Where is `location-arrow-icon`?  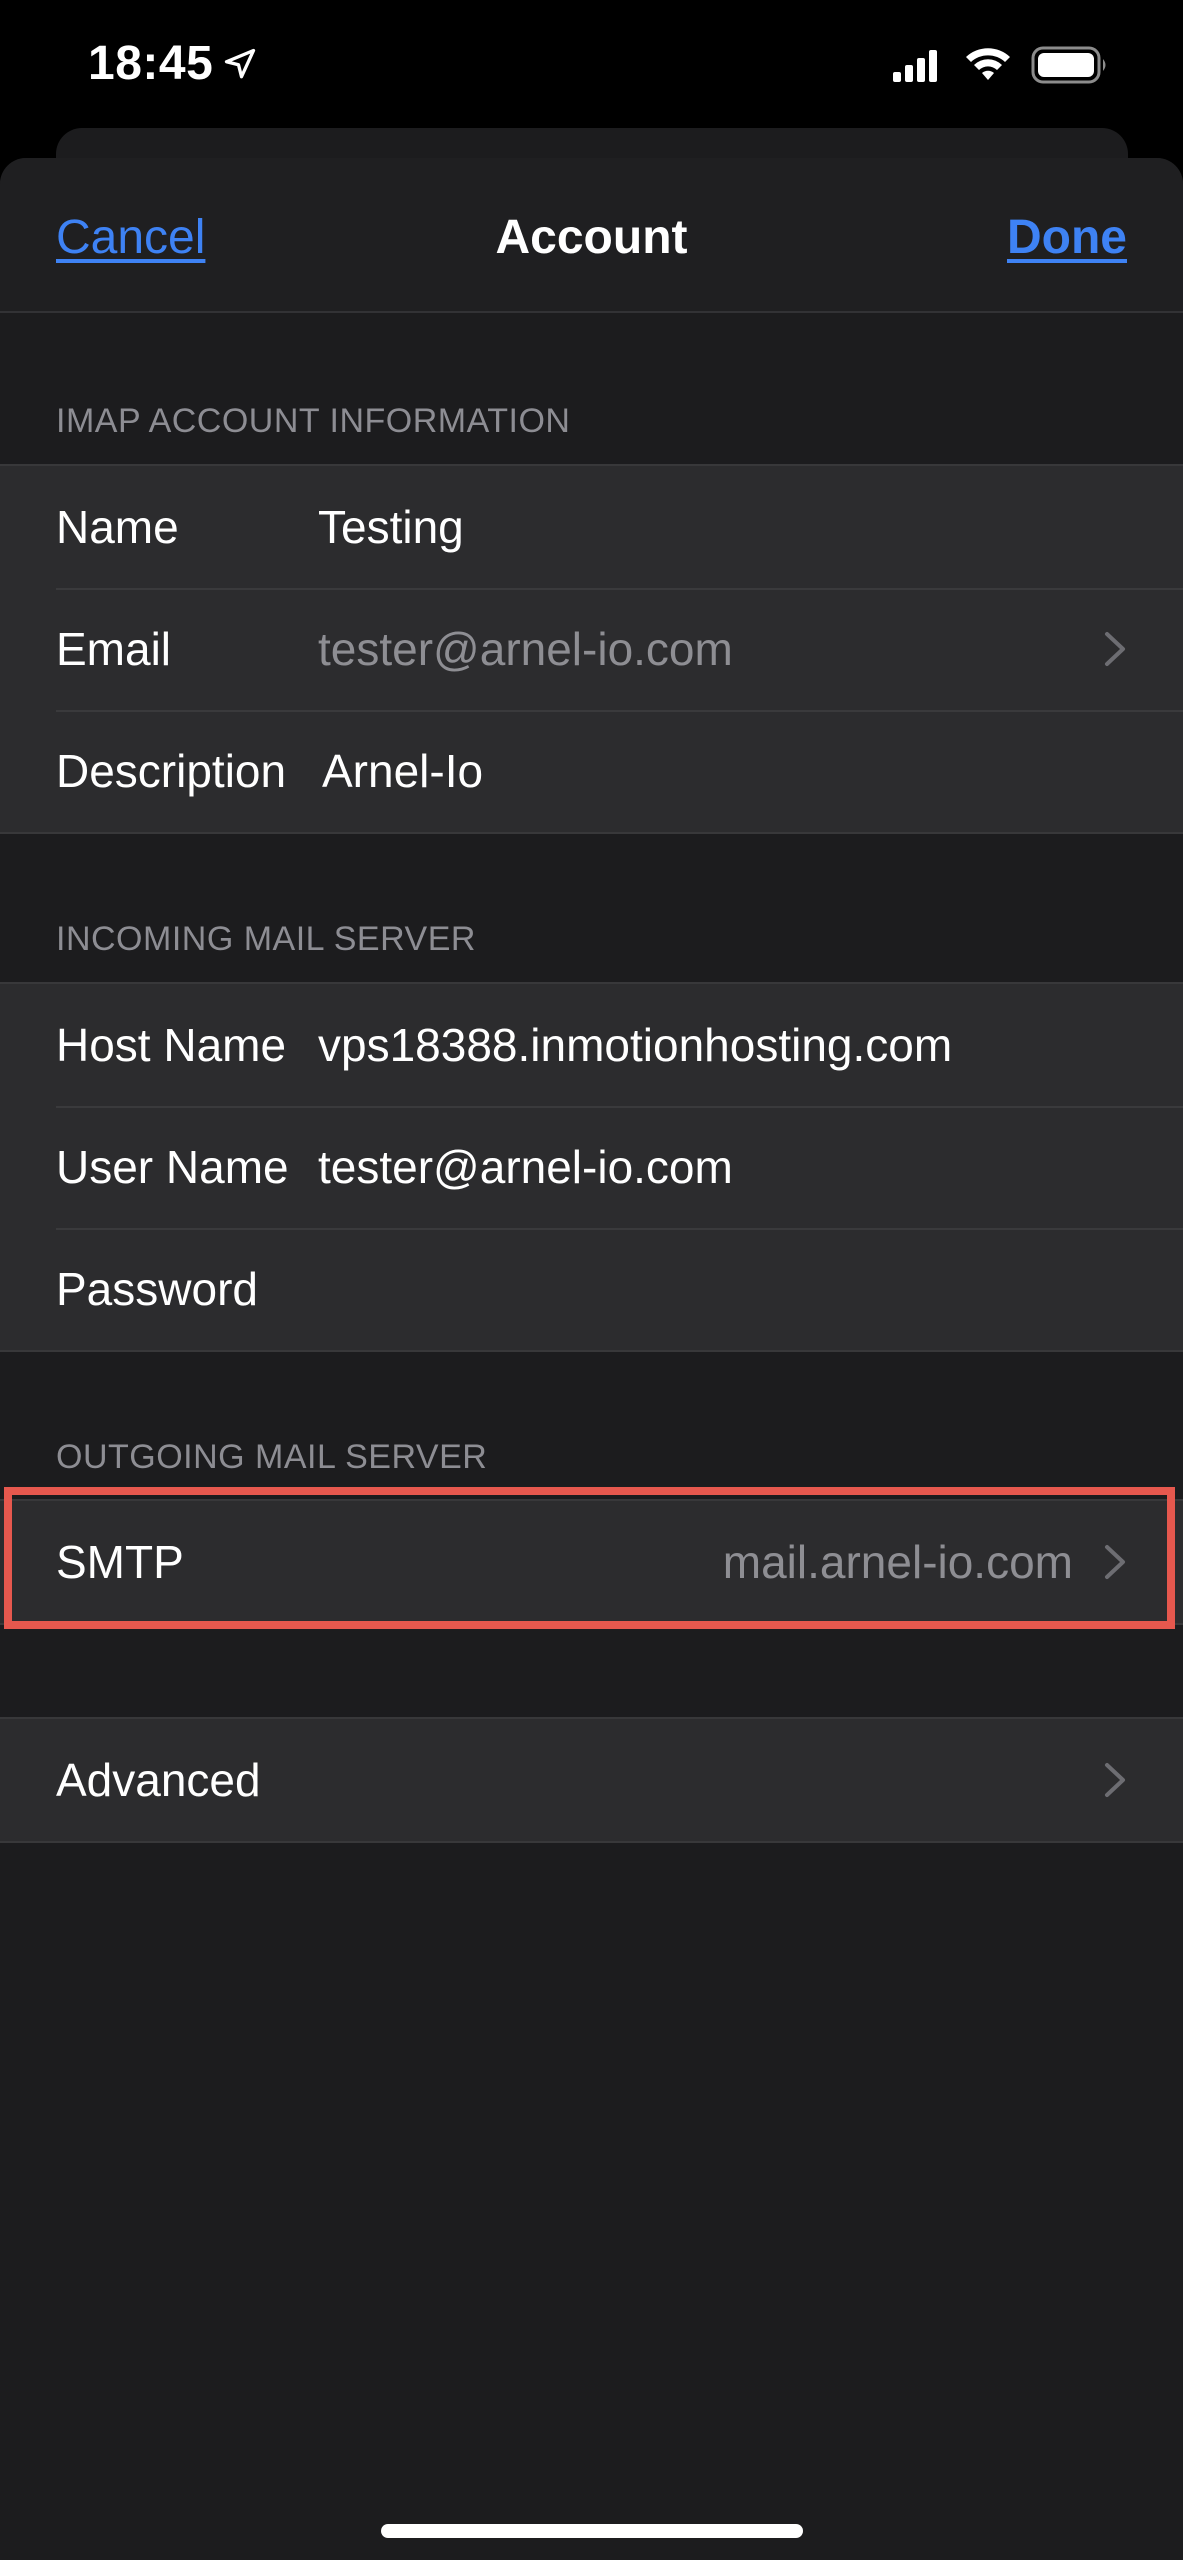 location-arrow-icon is located at coordinates (240, 63).